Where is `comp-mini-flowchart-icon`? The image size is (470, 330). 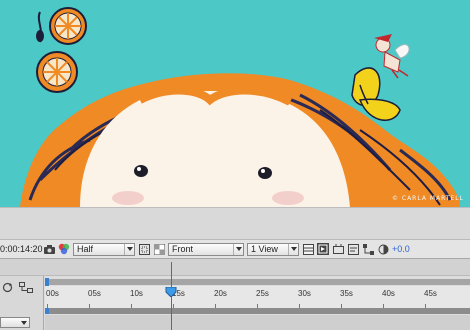 comp-mini-flowchart-icon is located at coordinates (26, 288).